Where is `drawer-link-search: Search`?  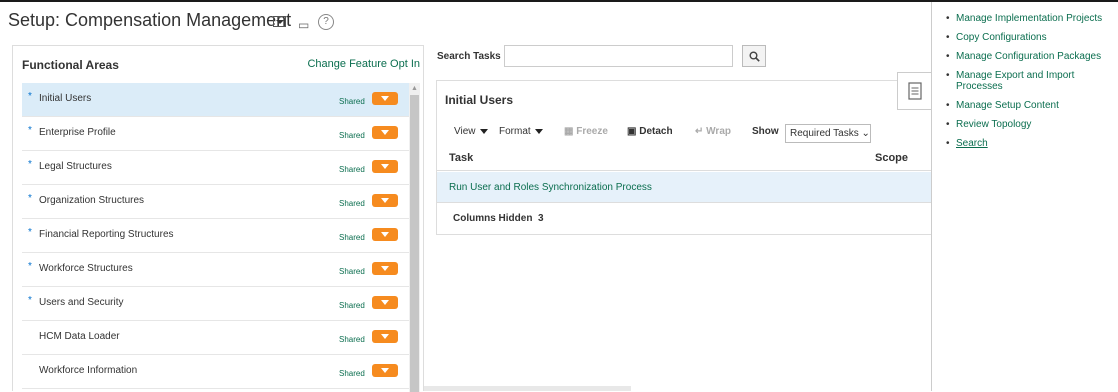 drawer-link-search: Search is located at coordinates (1031, 143).